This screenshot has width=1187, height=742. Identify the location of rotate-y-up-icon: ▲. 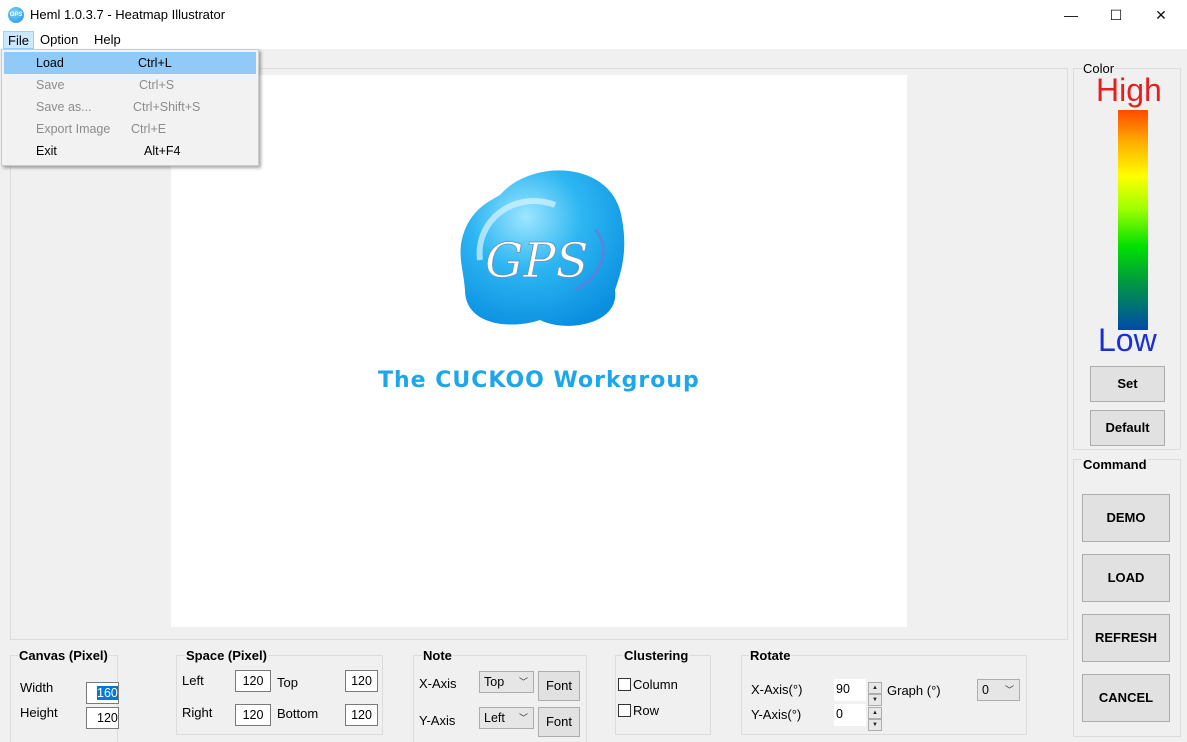
(875, 713).